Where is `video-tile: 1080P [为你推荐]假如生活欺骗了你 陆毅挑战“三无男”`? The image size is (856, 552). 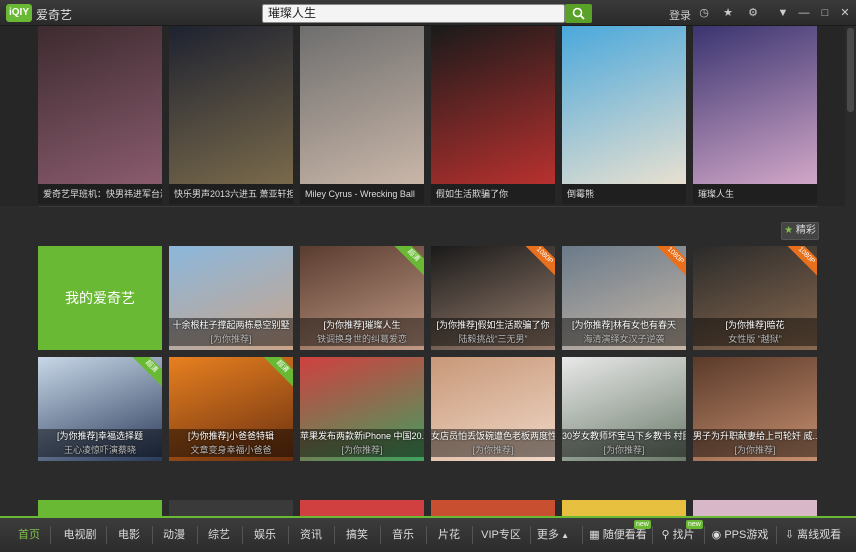 video-tile: 1080P [为你推荐]假如生活欺骗了你 陆毅挑战“三无男” is located at coordinates (493, 298).